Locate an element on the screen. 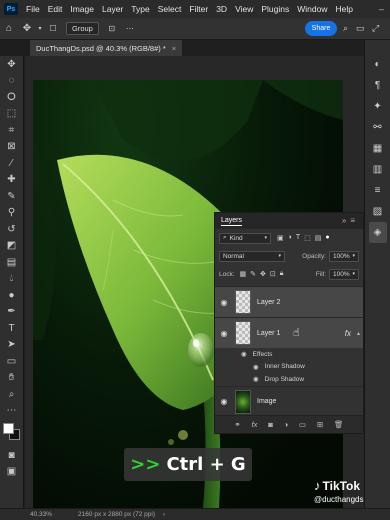  layer-row-image: ◉ Image is located at coordinates (289, 401).